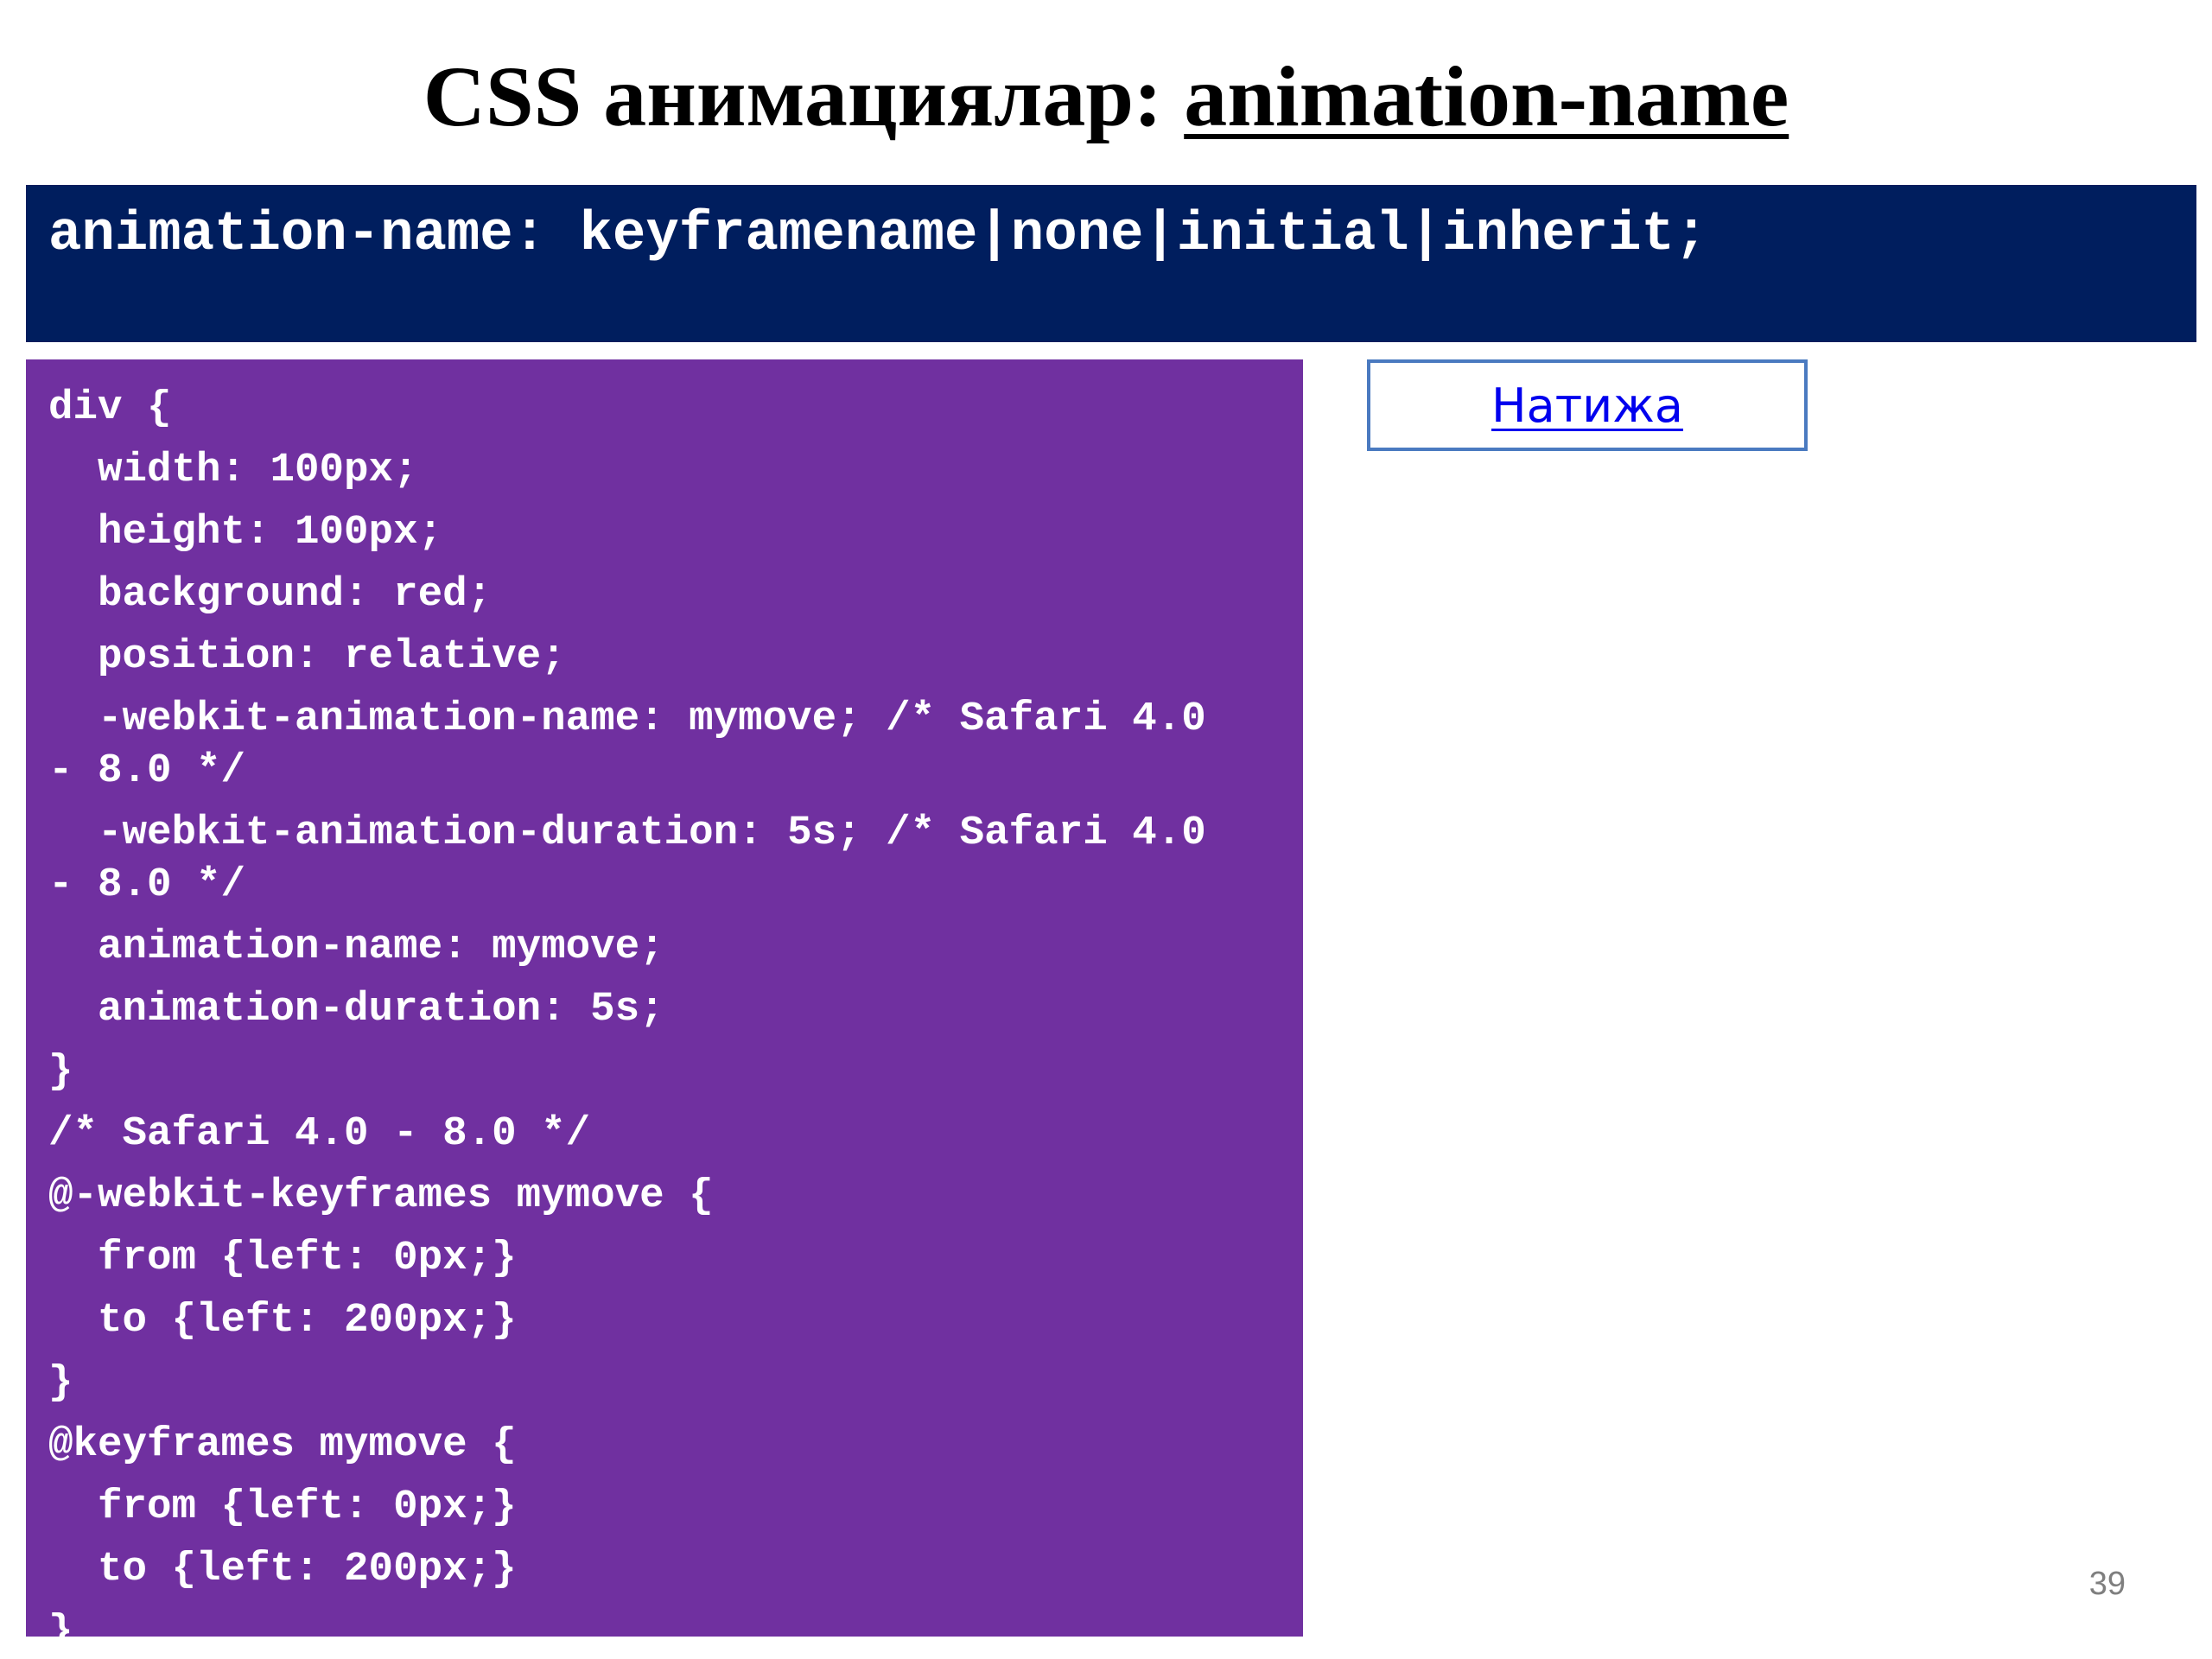  I want to click on code-line: /* Safari 4.0 - 8.0 */, so click(319, 1133).